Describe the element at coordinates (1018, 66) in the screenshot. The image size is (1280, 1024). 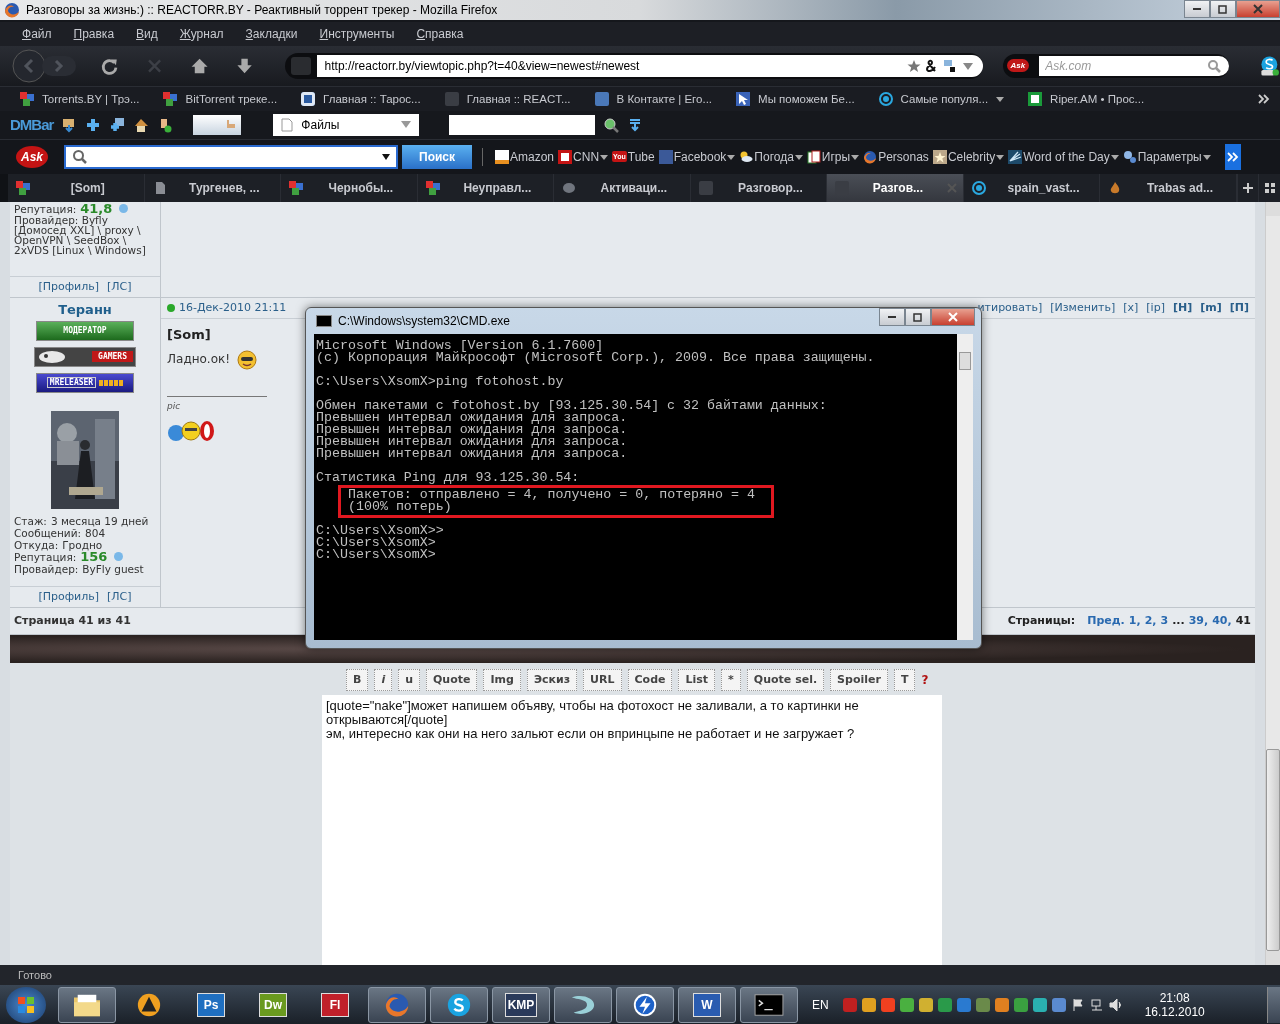
I see `search-engine-button: Ask` at that location.